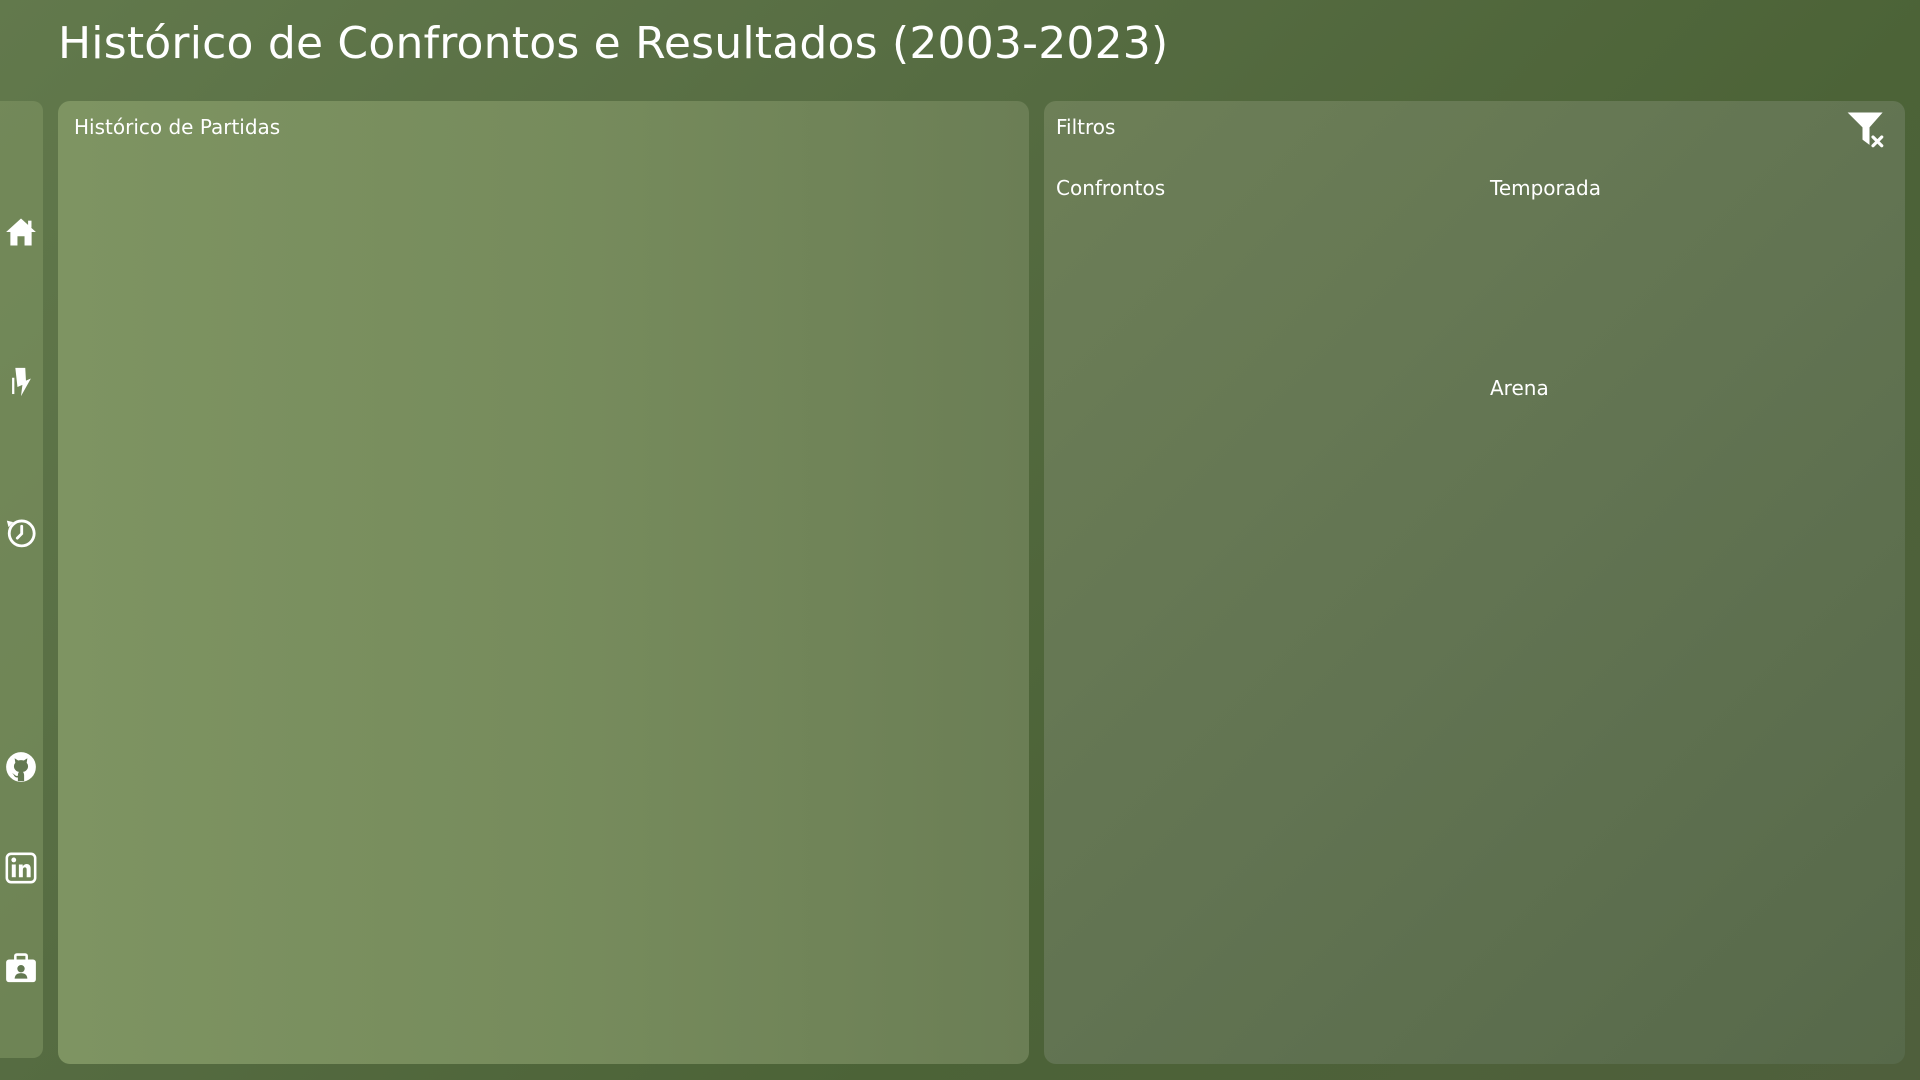 The height and width of the screenshot is (1080, 1920). I want to click on sidebar-item-linkedin, so click(21, 868).